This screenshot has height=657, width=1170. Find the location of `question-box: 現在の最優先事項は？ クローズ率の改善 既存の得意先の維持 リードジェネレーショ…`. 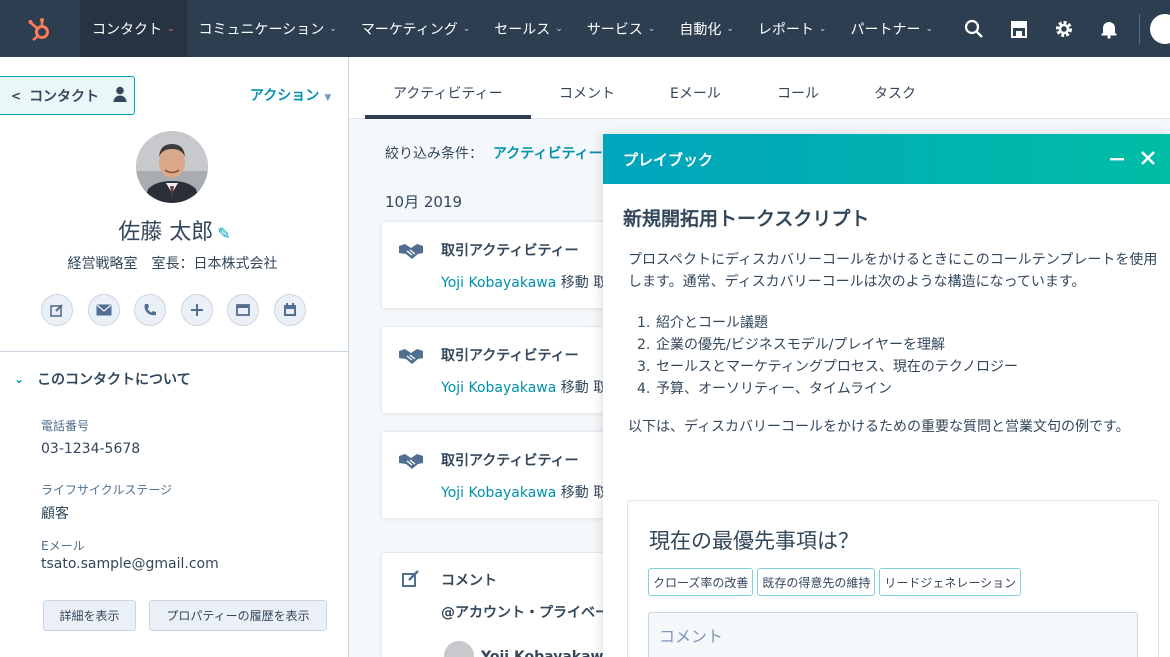

question-box: 現在の最優先事項は？ クローズ率の改善 既存の得意先の維持 リードジェネレーショ… is located at coordinates (893, 578).